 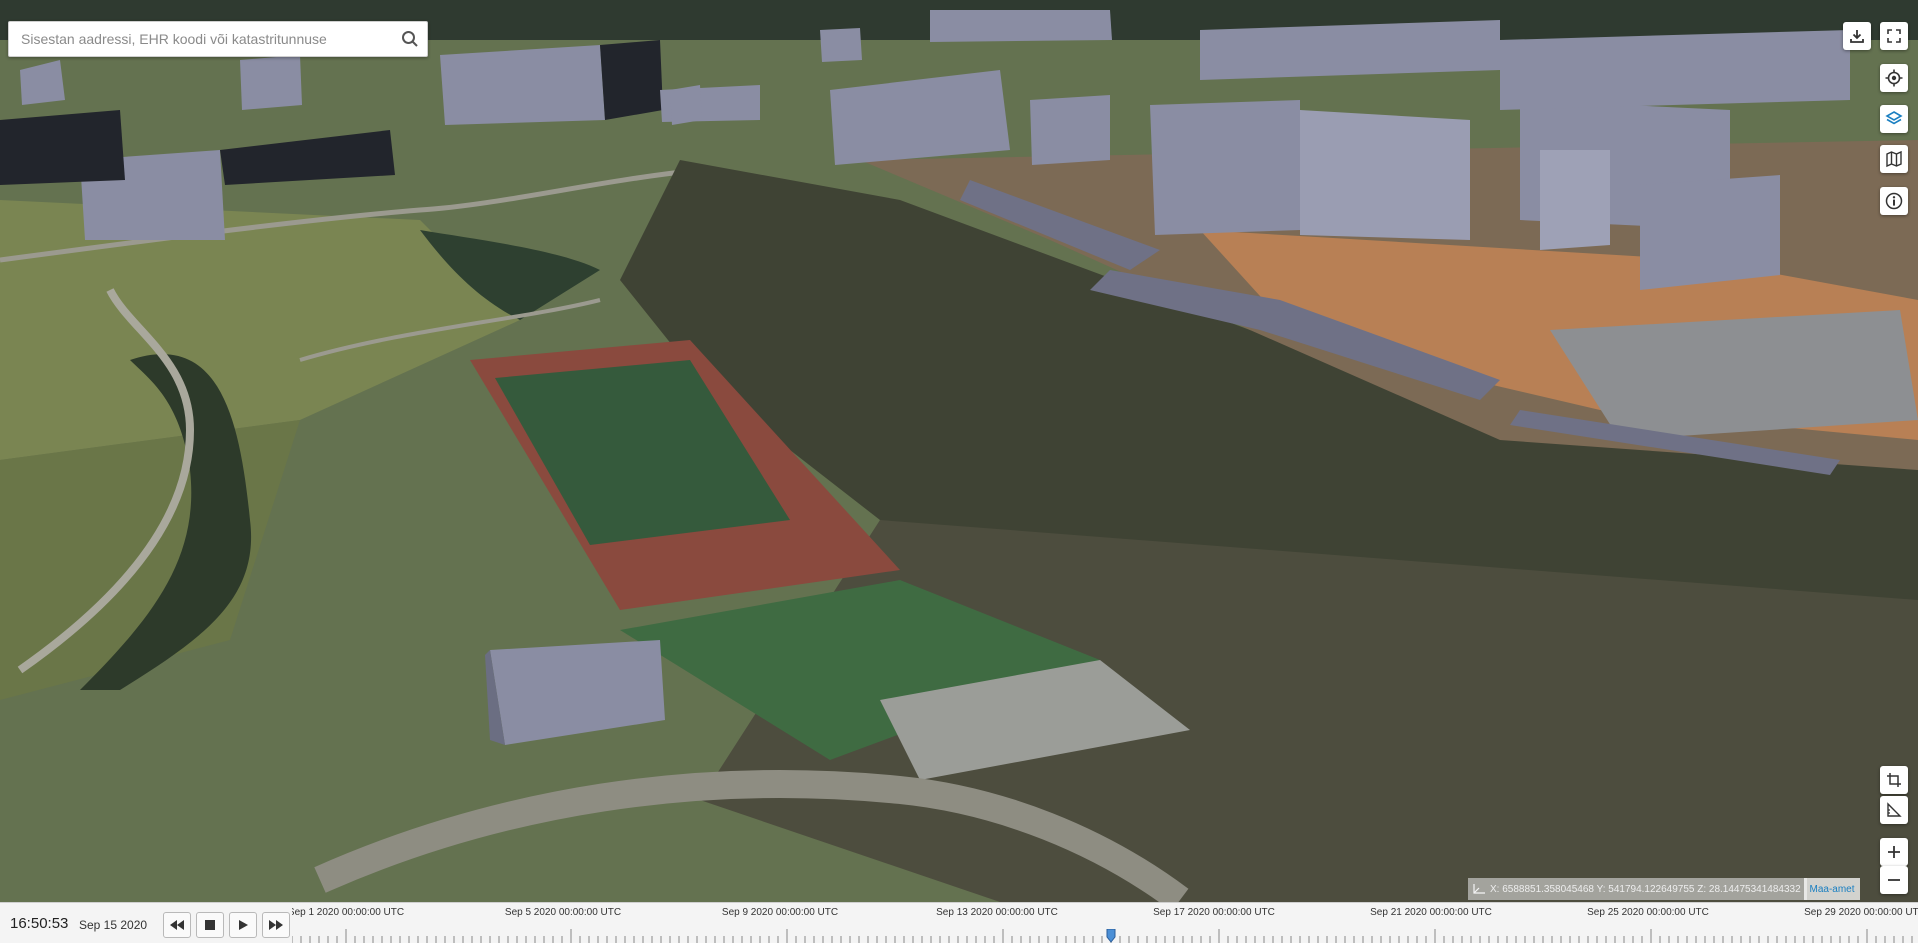 I want to click on search-box, so click(x=218, y=39).